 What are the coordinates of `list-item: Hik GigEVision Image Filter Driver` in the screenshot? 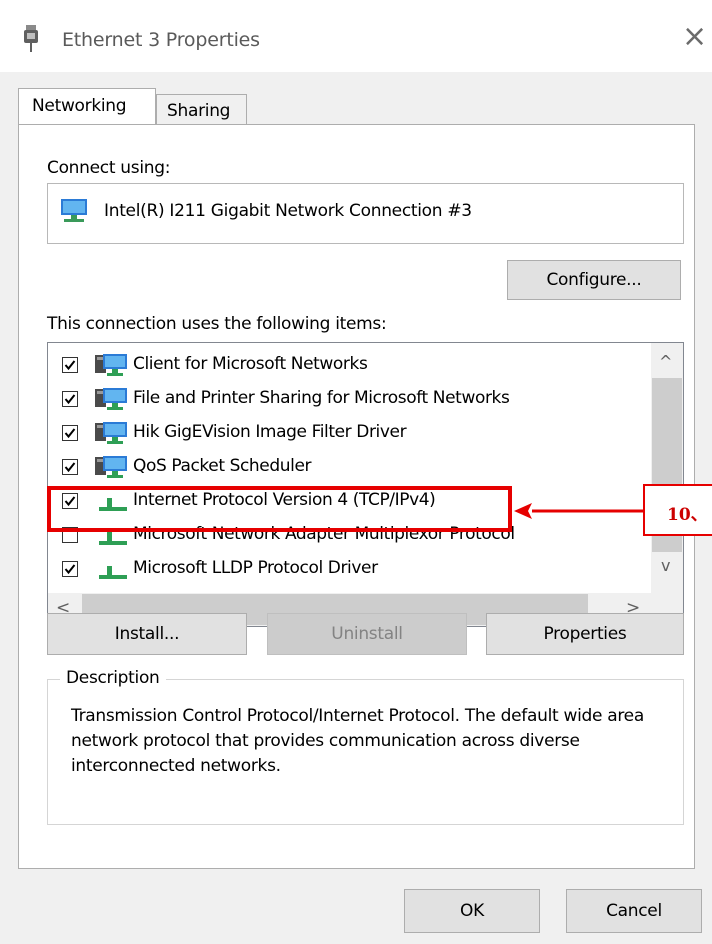 It's located at (348, 434).